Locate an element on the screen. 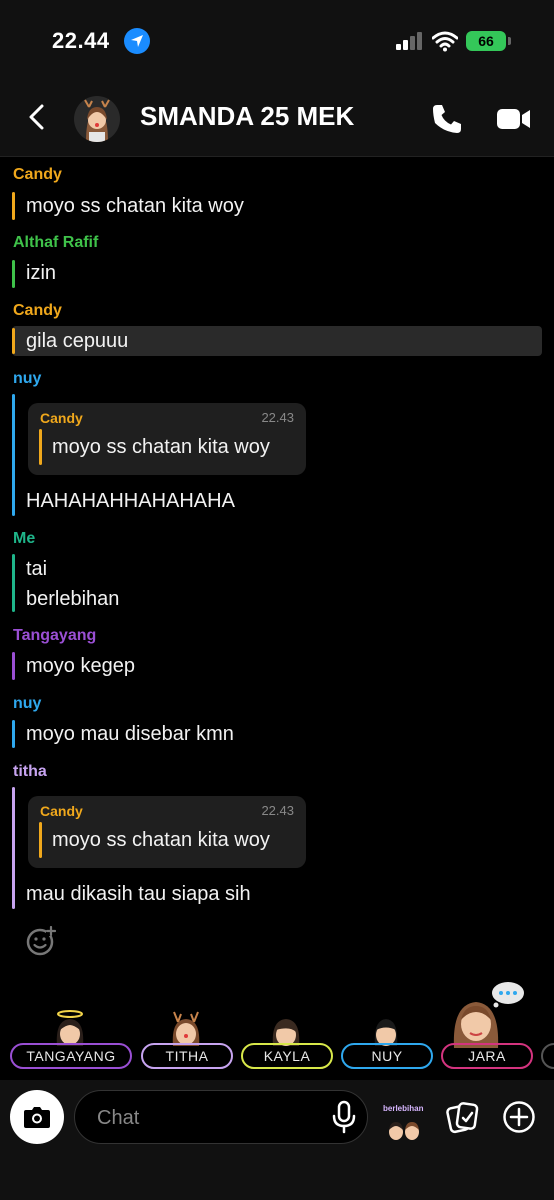  friend-chip-nuy: NUY is located at coordinates (387, 1056).